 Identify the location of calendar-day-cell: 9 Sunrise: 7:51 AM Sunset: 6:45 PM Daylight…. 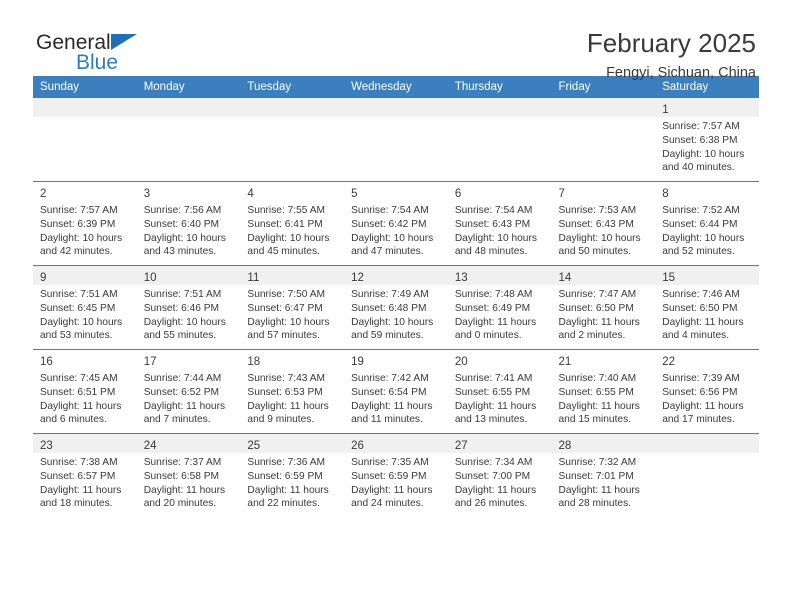
(85, 307).